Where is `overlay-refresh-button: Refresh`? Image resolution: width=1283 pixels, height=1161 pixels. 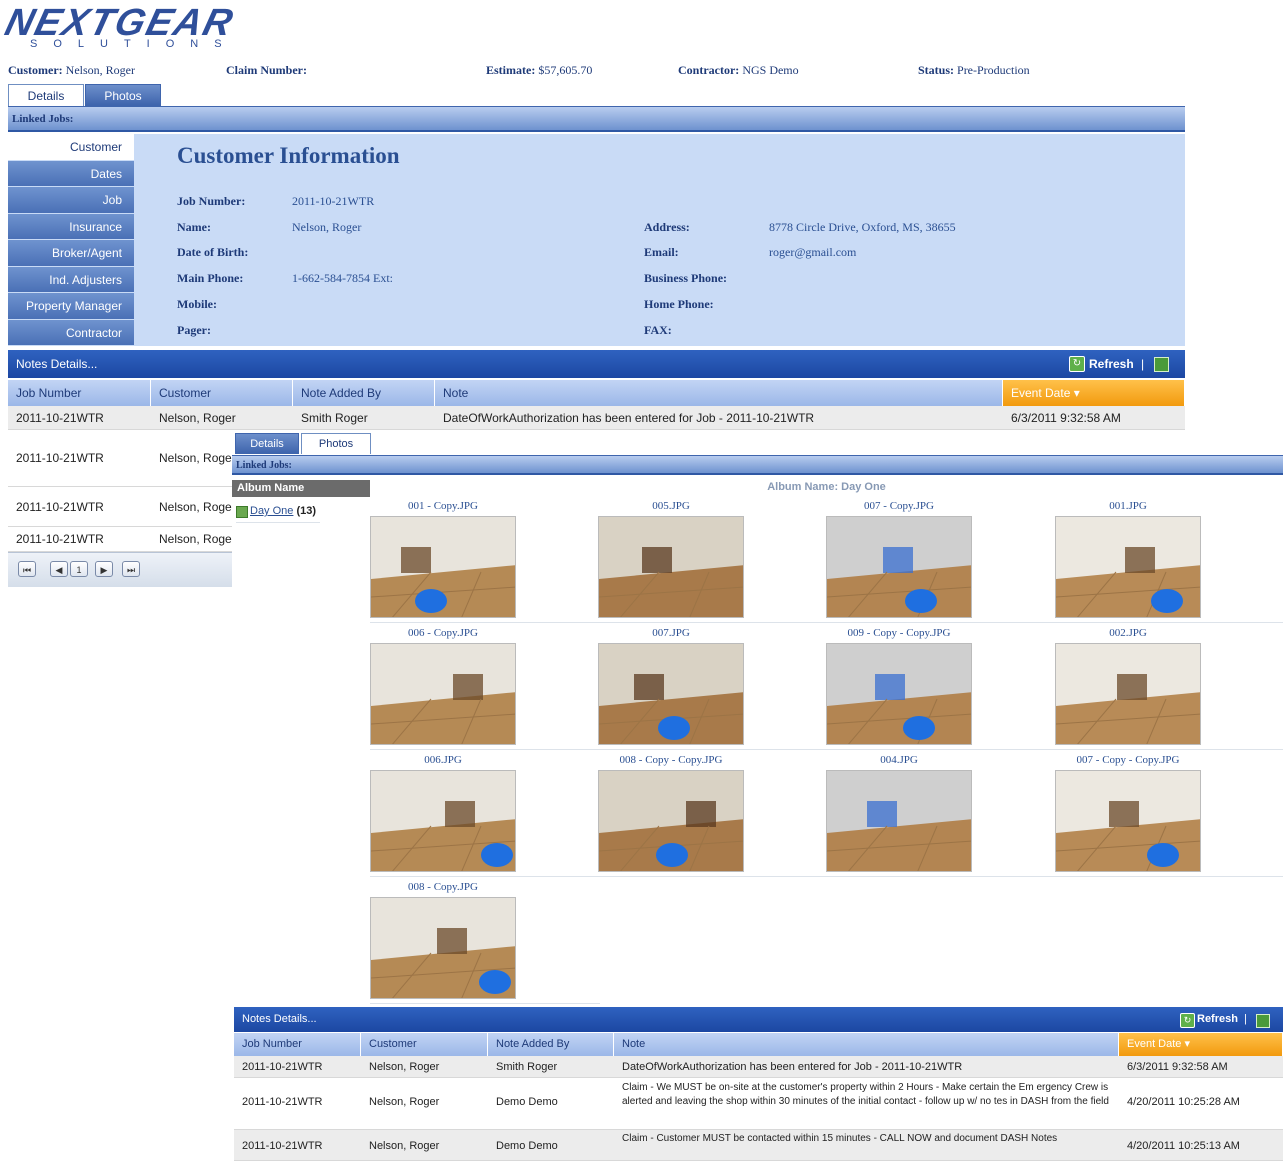
overlay-refresh-button: Refresh is located at coordinates (1217, 1019).